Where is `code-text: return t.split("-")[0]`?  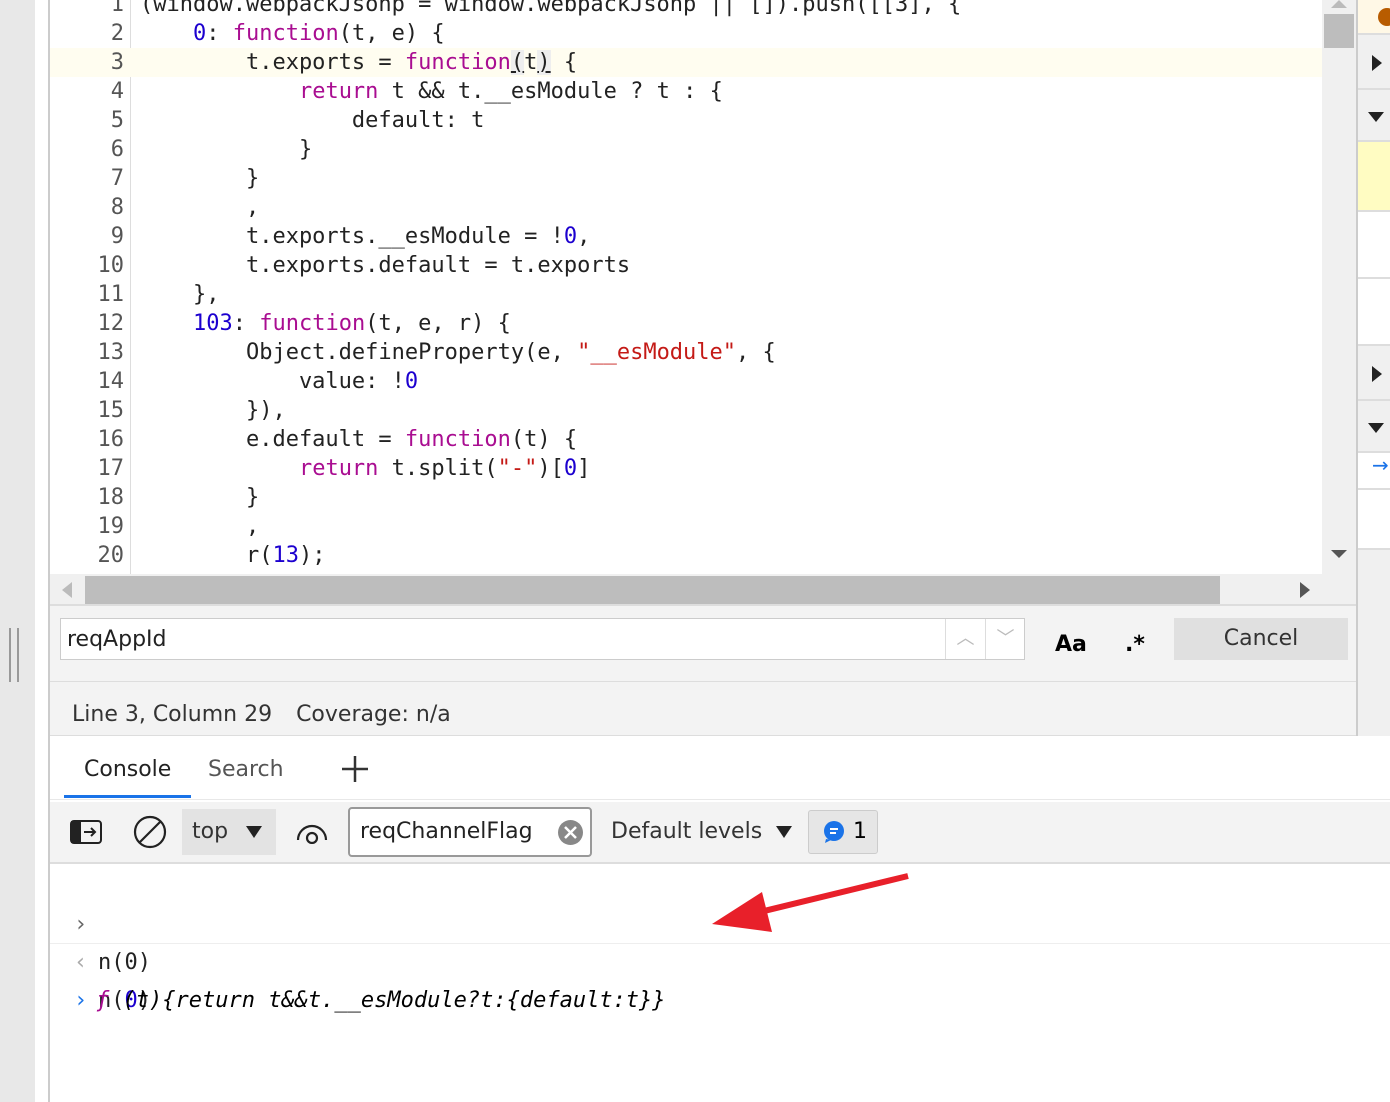 code-text: return t.split("-")[0] is located at coordinates (365, 468).